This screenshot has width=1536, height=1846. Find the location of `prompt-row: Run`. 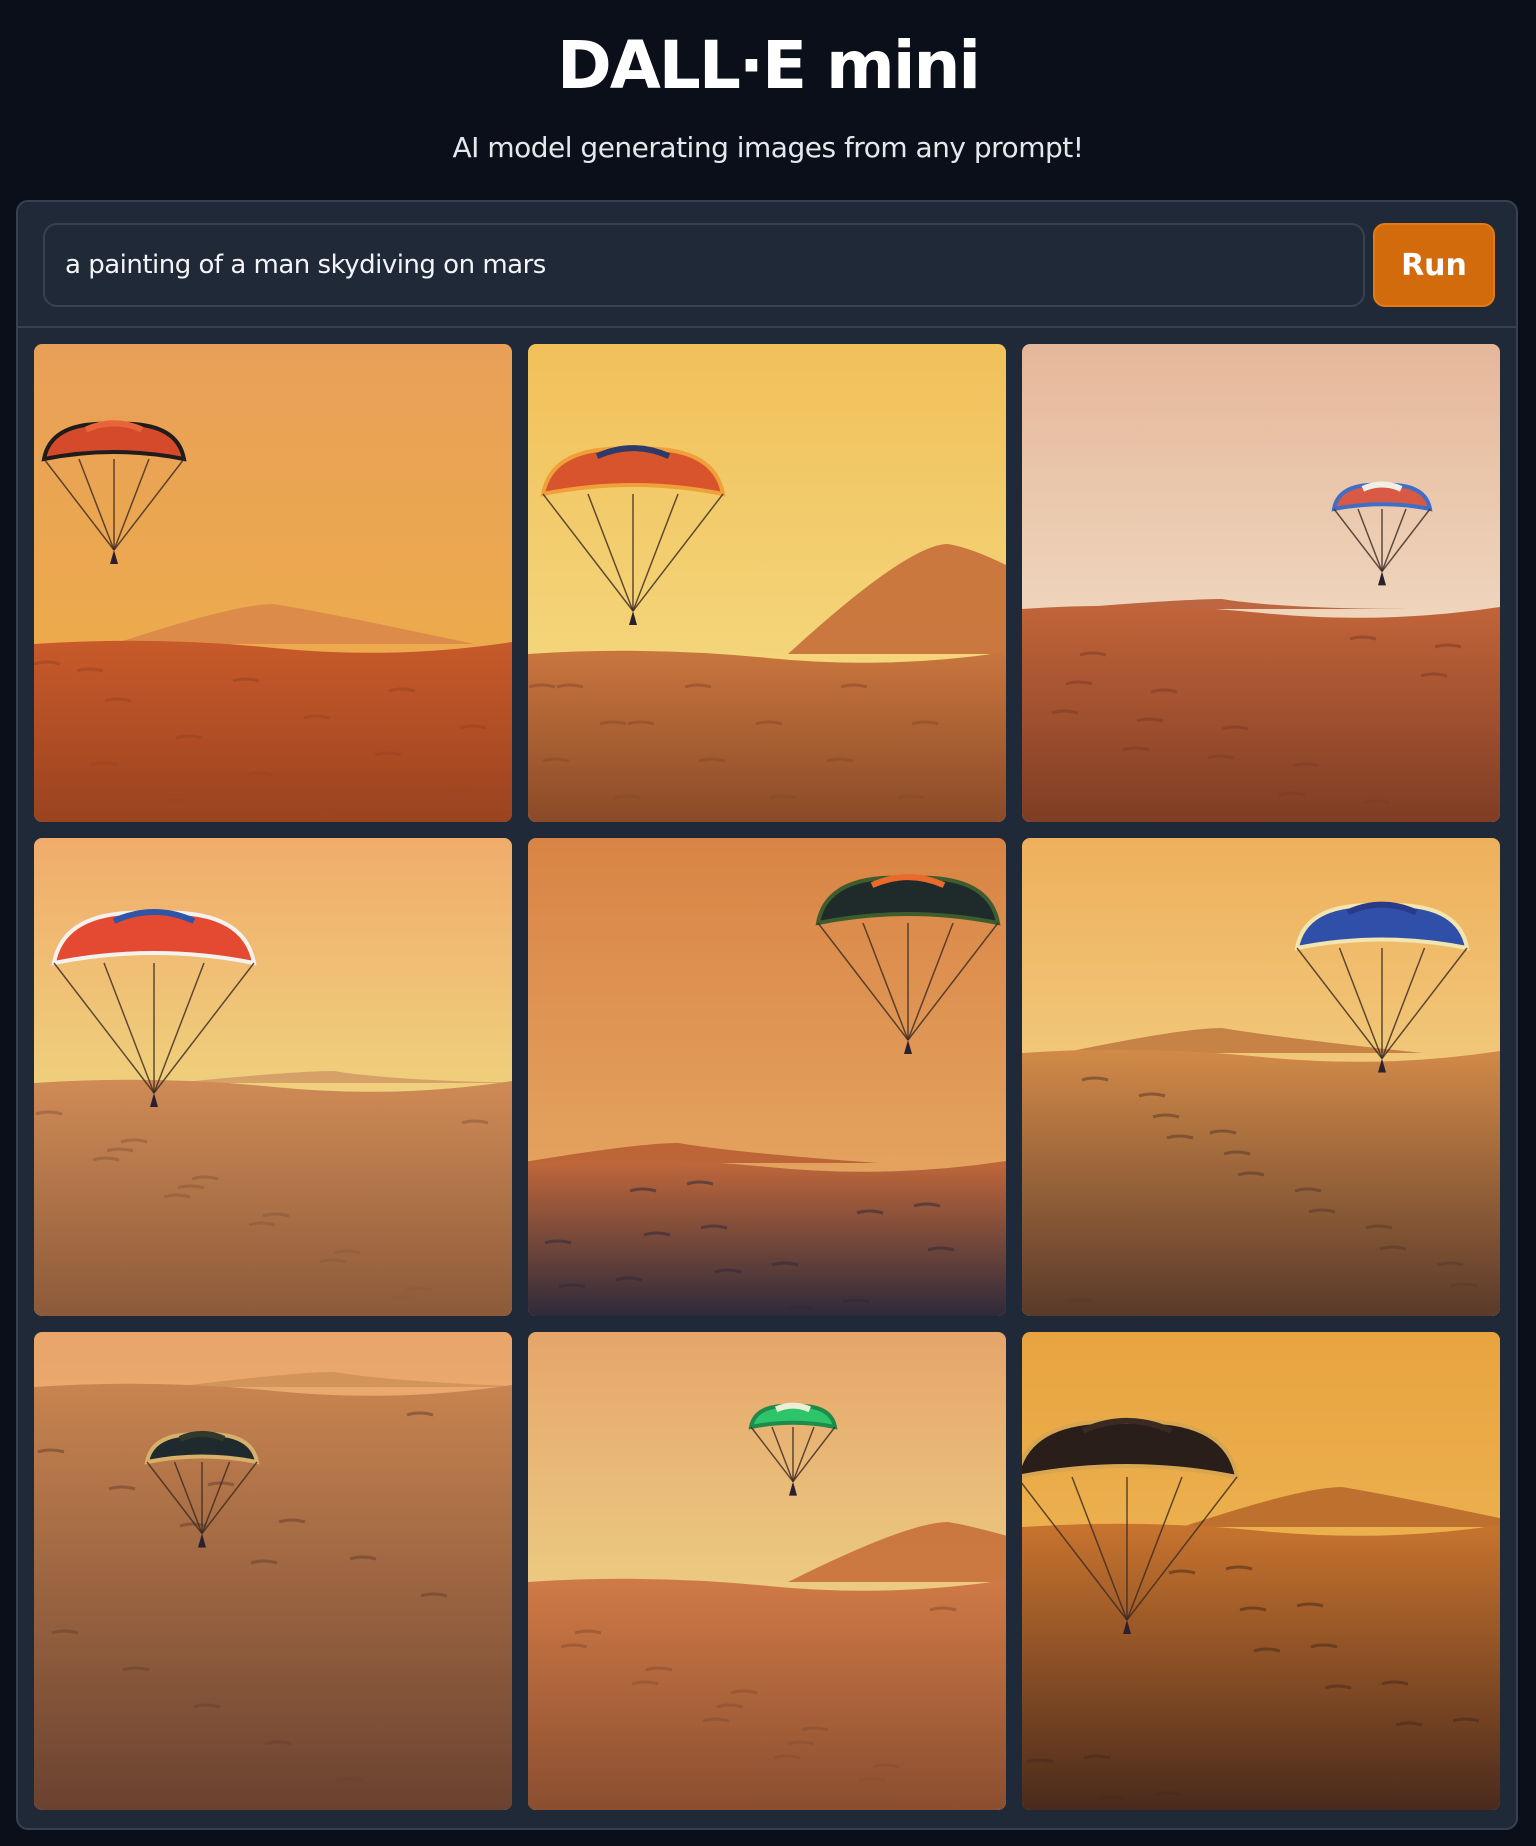

prompt-row: Run is located at coordinates (767, 265).